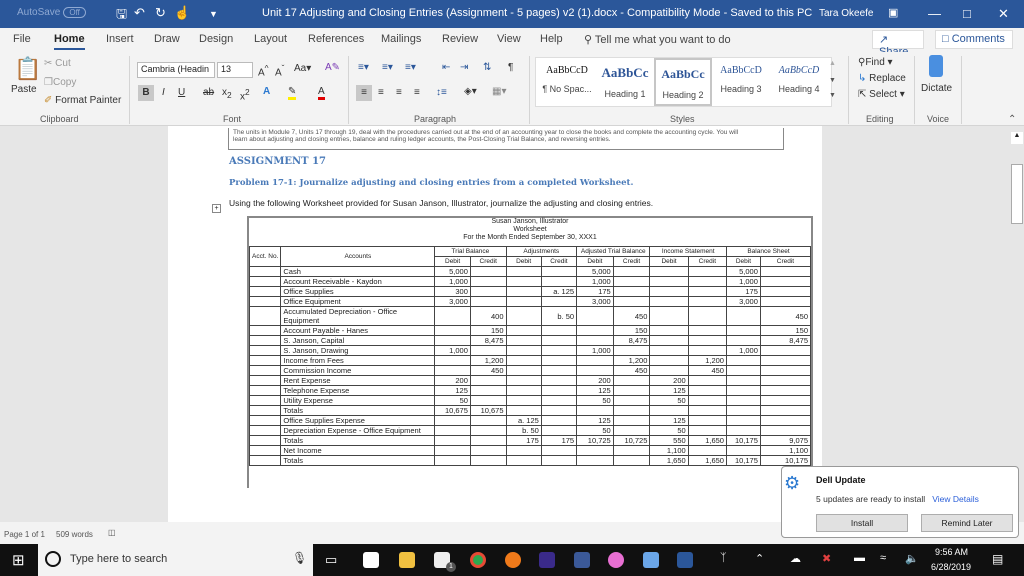  What do you see at coordinates (657, 39) in the screenshot?
I see `tell-me-search: ⚲ Tell me what you want to do` at bounding box center [657, 39].